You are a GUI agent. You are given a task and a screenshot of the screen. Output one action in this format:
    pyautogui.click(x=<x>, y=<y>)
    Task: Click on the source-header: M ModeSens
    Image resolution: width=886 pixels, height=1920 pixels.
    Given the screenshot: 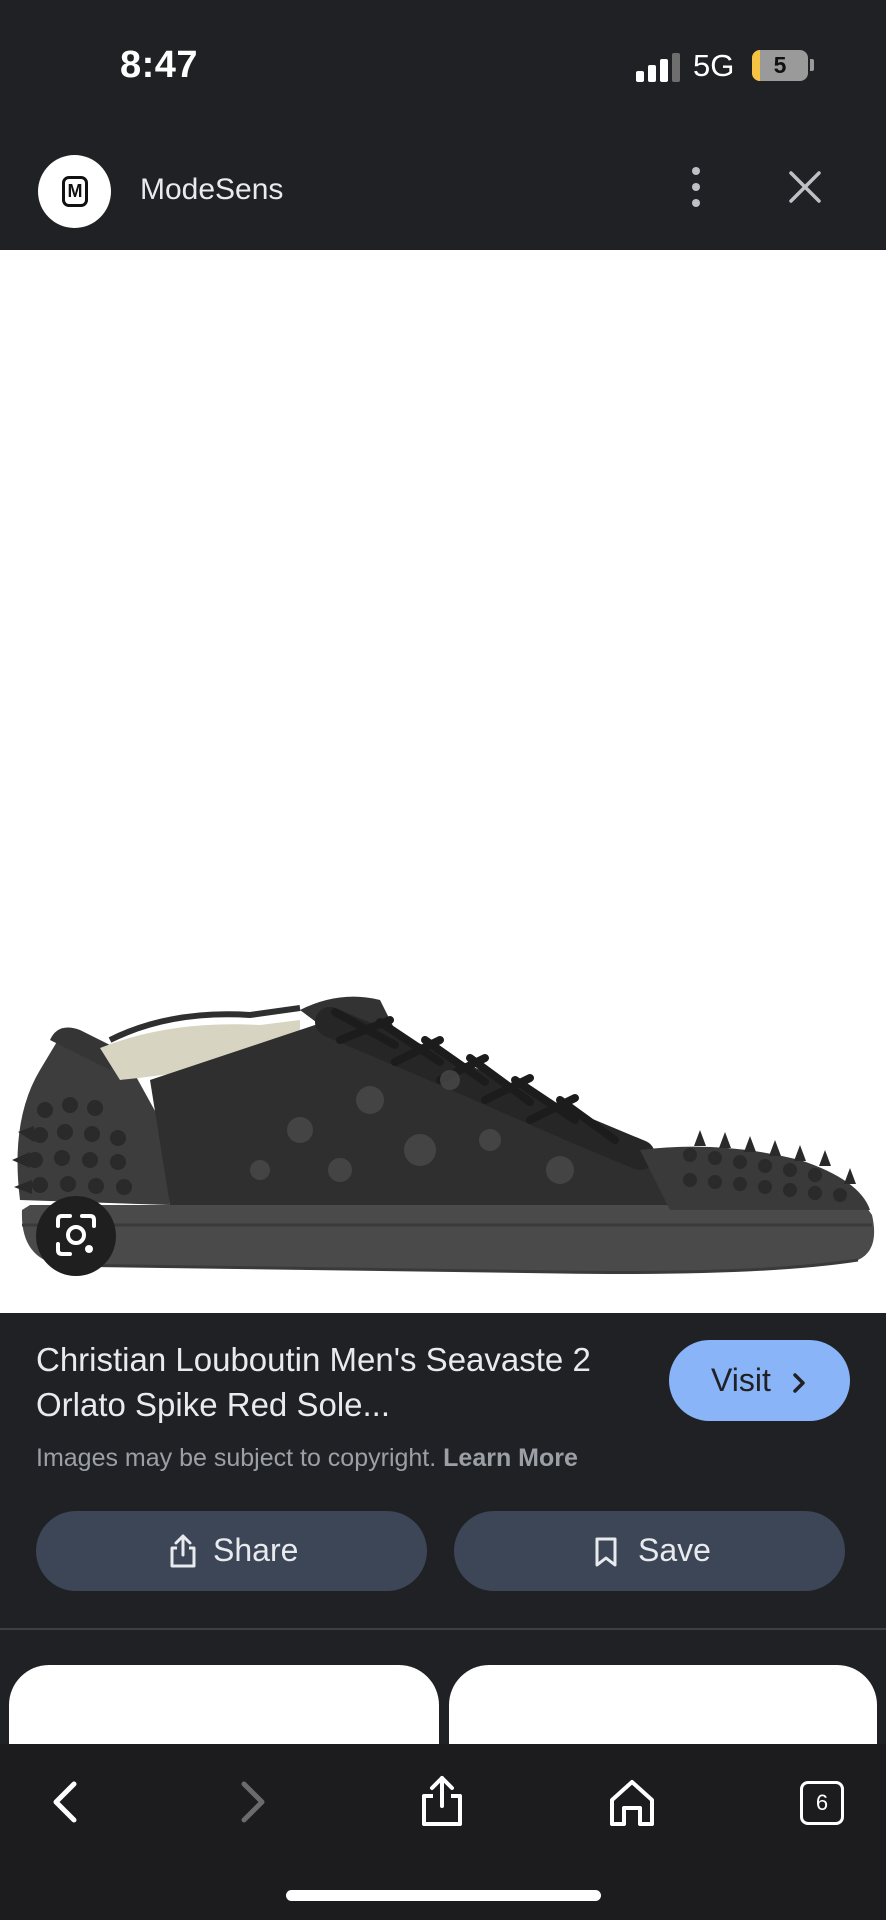 What is the action you would take?
    pyautogui.click(x=443, y=190)
    